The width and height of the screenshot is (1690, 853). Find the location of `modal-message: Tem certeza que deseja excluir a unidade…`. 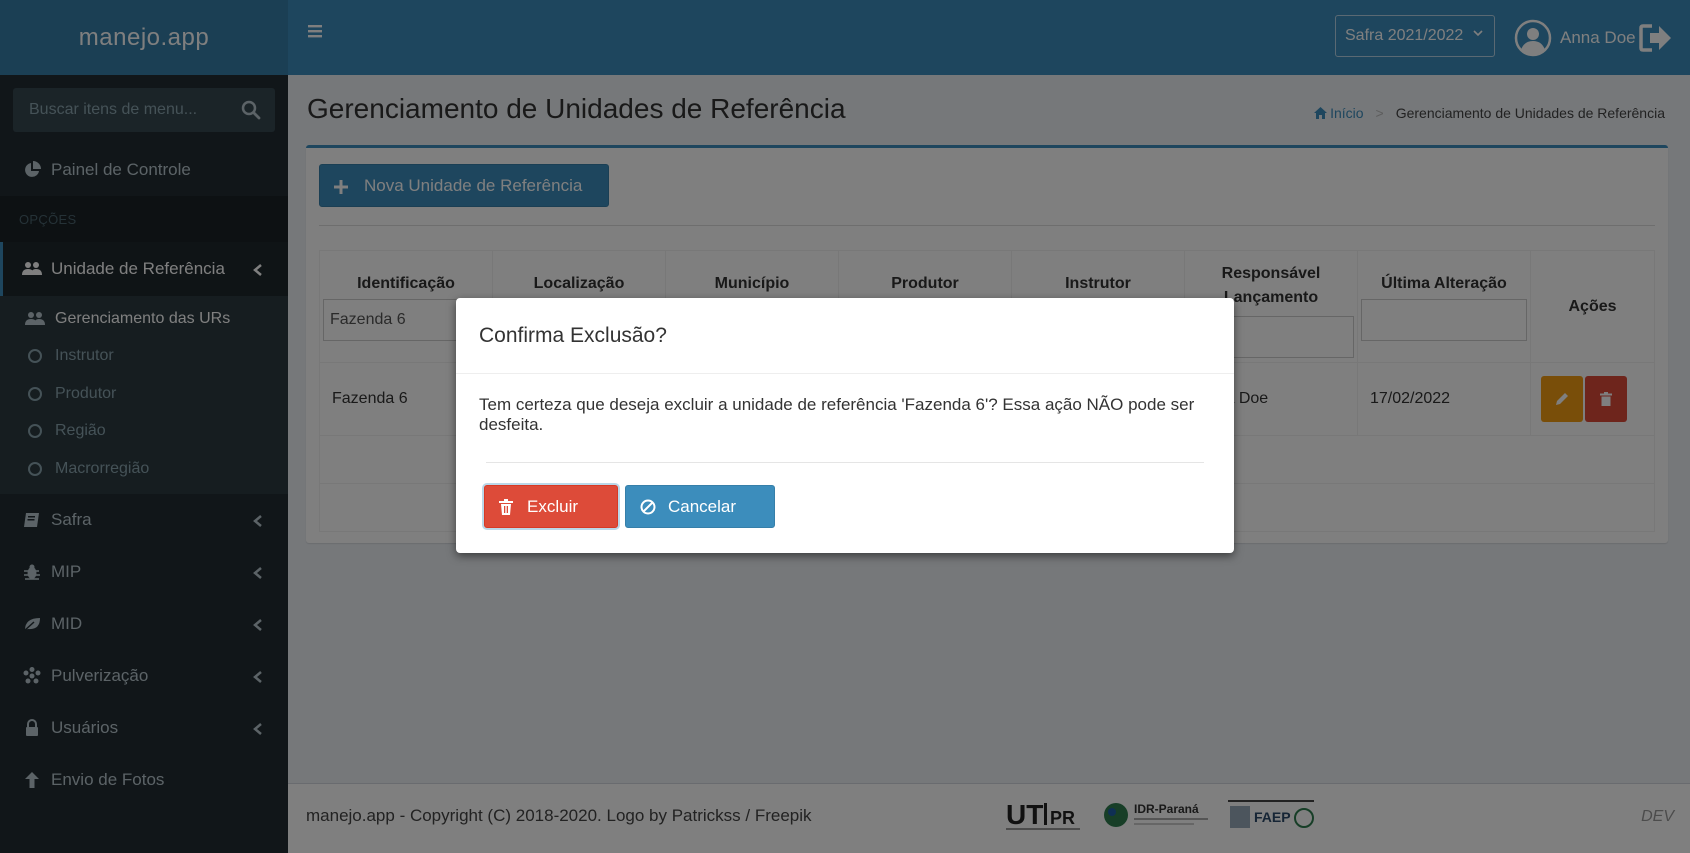

modal-message: Tem certeza que deseja excluir a unidade… is located at coordinates (837, 414).